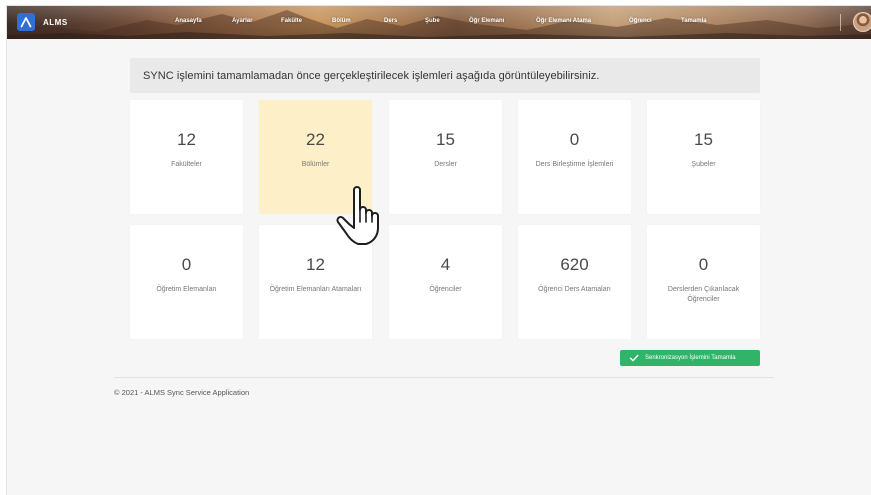 This screenshot has height=495, width=871. I want to click on stat-card-subeler: 15 Şubeler, so click(703, 157).